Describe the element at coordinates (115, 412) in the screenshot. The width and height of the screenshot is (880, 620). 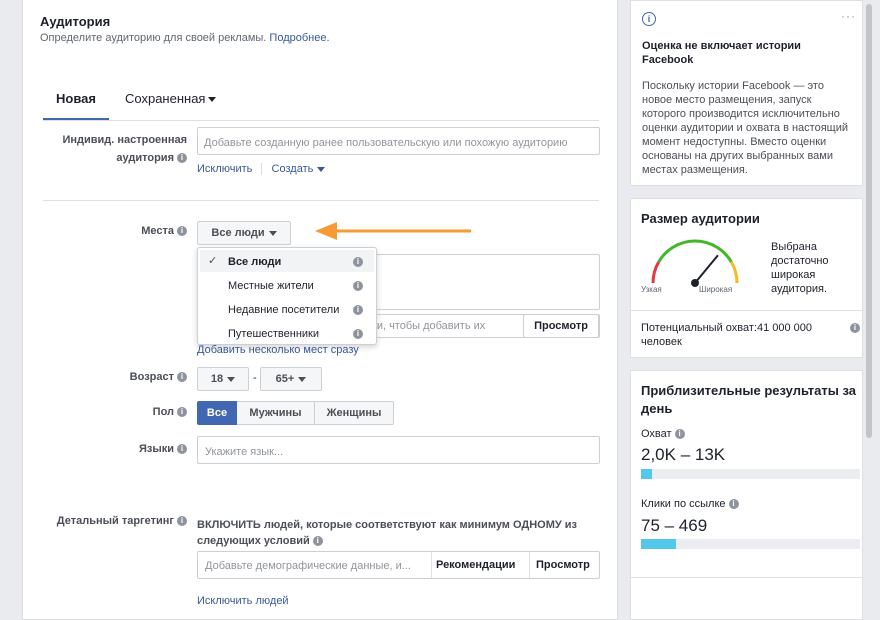
I see `gender-label: Пол i` at that location.